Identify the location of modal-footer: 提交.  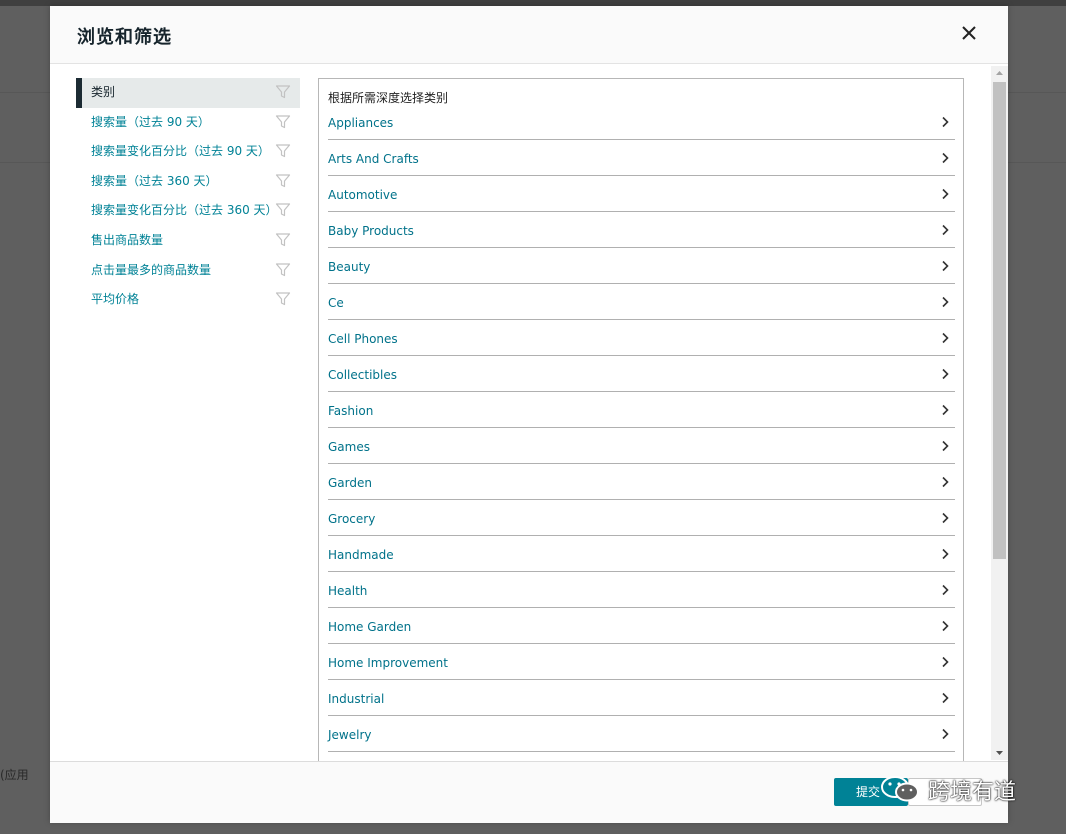
(529, 792).